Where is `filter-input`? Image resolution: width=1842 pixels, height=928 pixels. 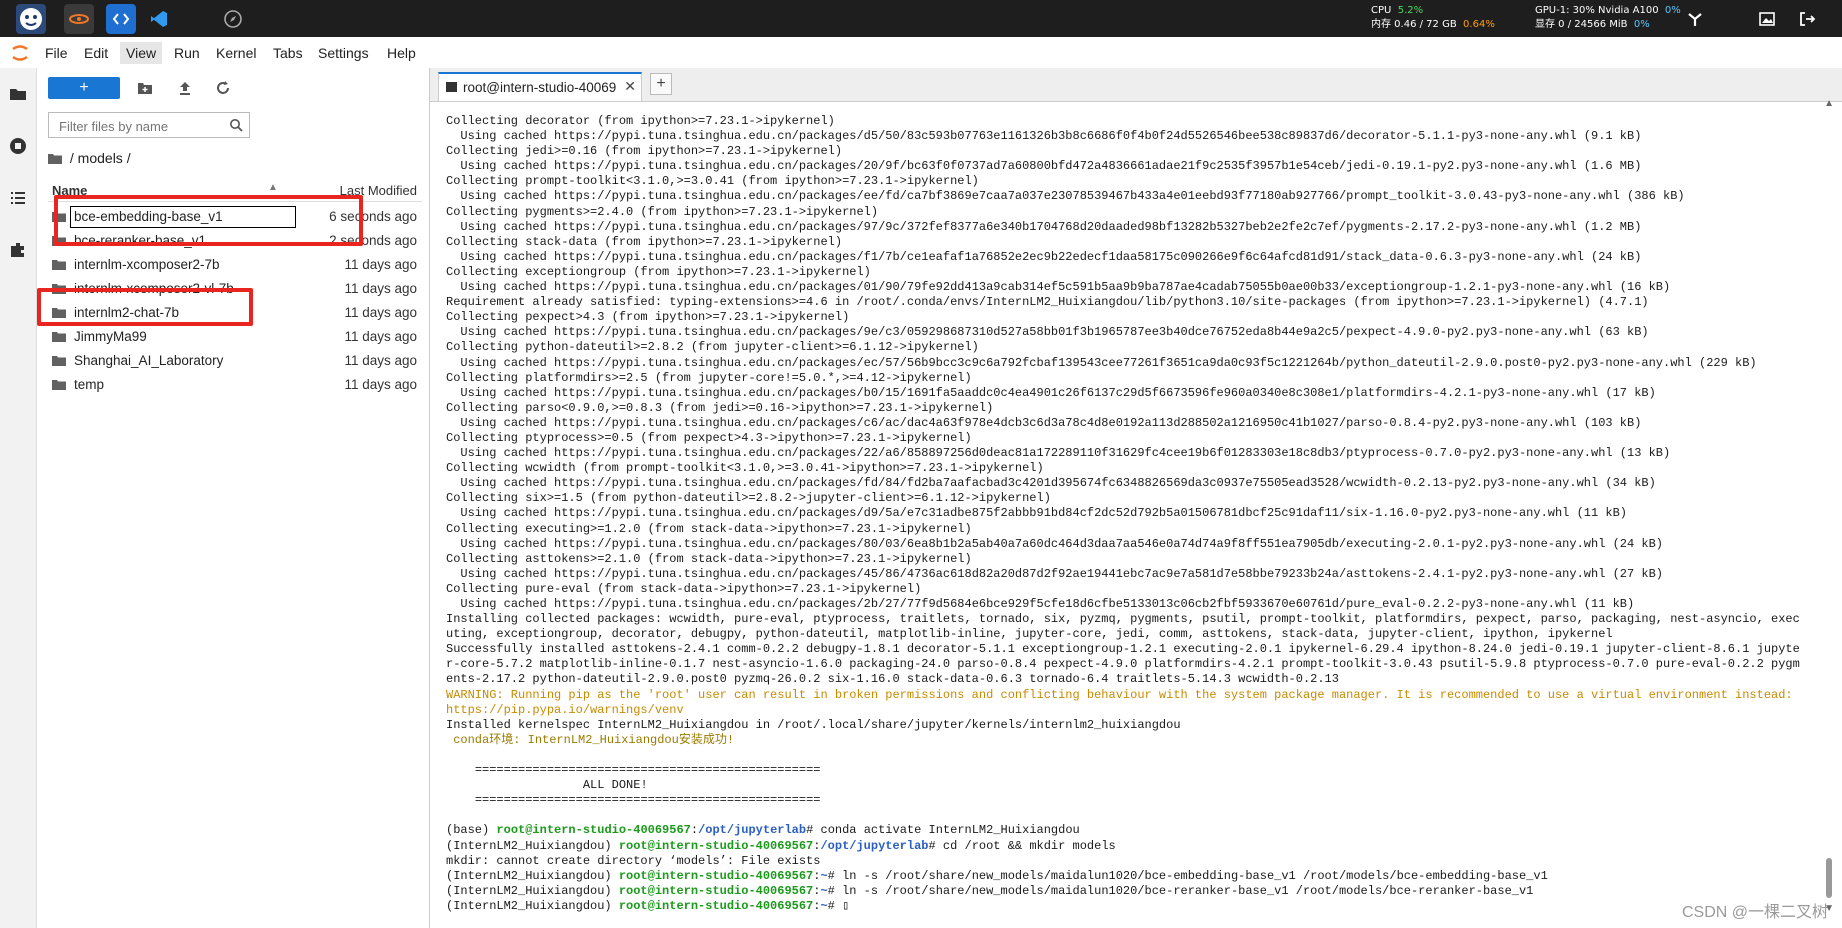 filter-input is located at coordinates (144, 126).